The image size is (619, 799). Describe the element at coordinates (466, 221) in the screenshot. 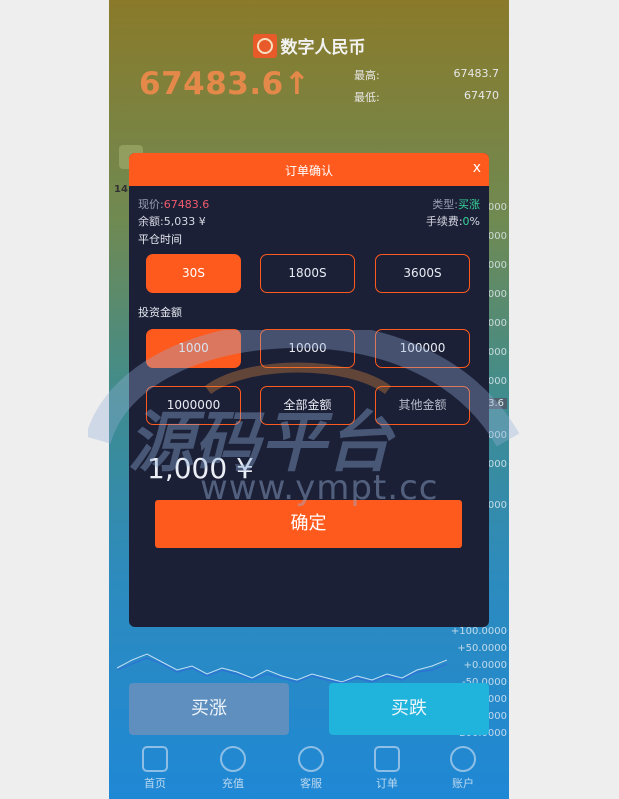

I see `fee-value: 0` at that location.